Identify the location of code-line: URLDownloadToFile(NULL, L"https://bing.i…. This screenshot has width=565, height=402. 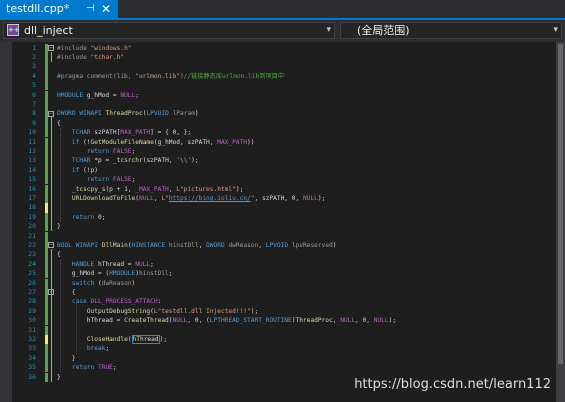
(191, 198).